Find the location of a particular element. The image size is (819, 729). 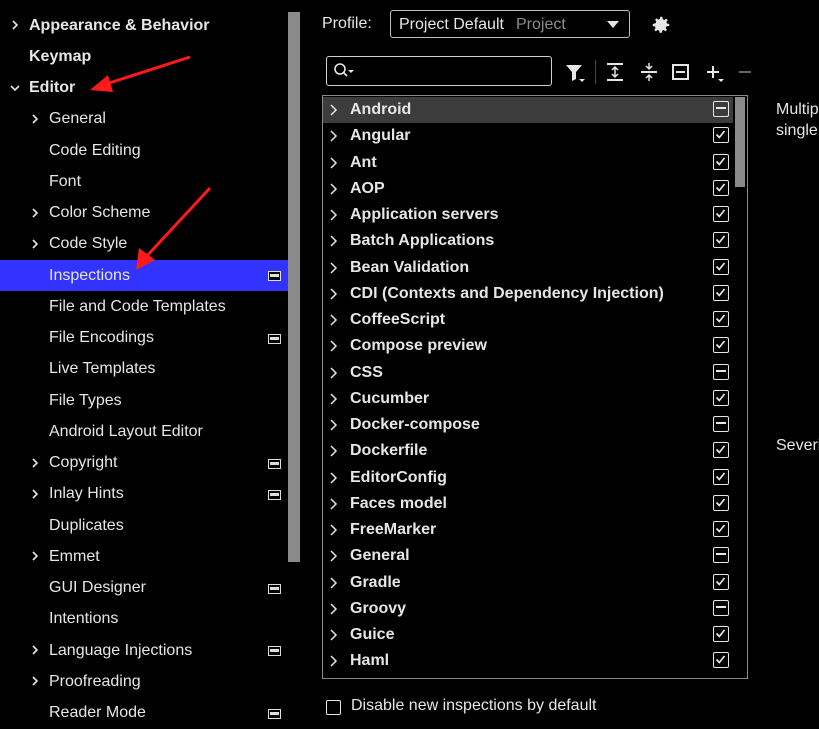

gear-icon is located at coordinates (661, 25).